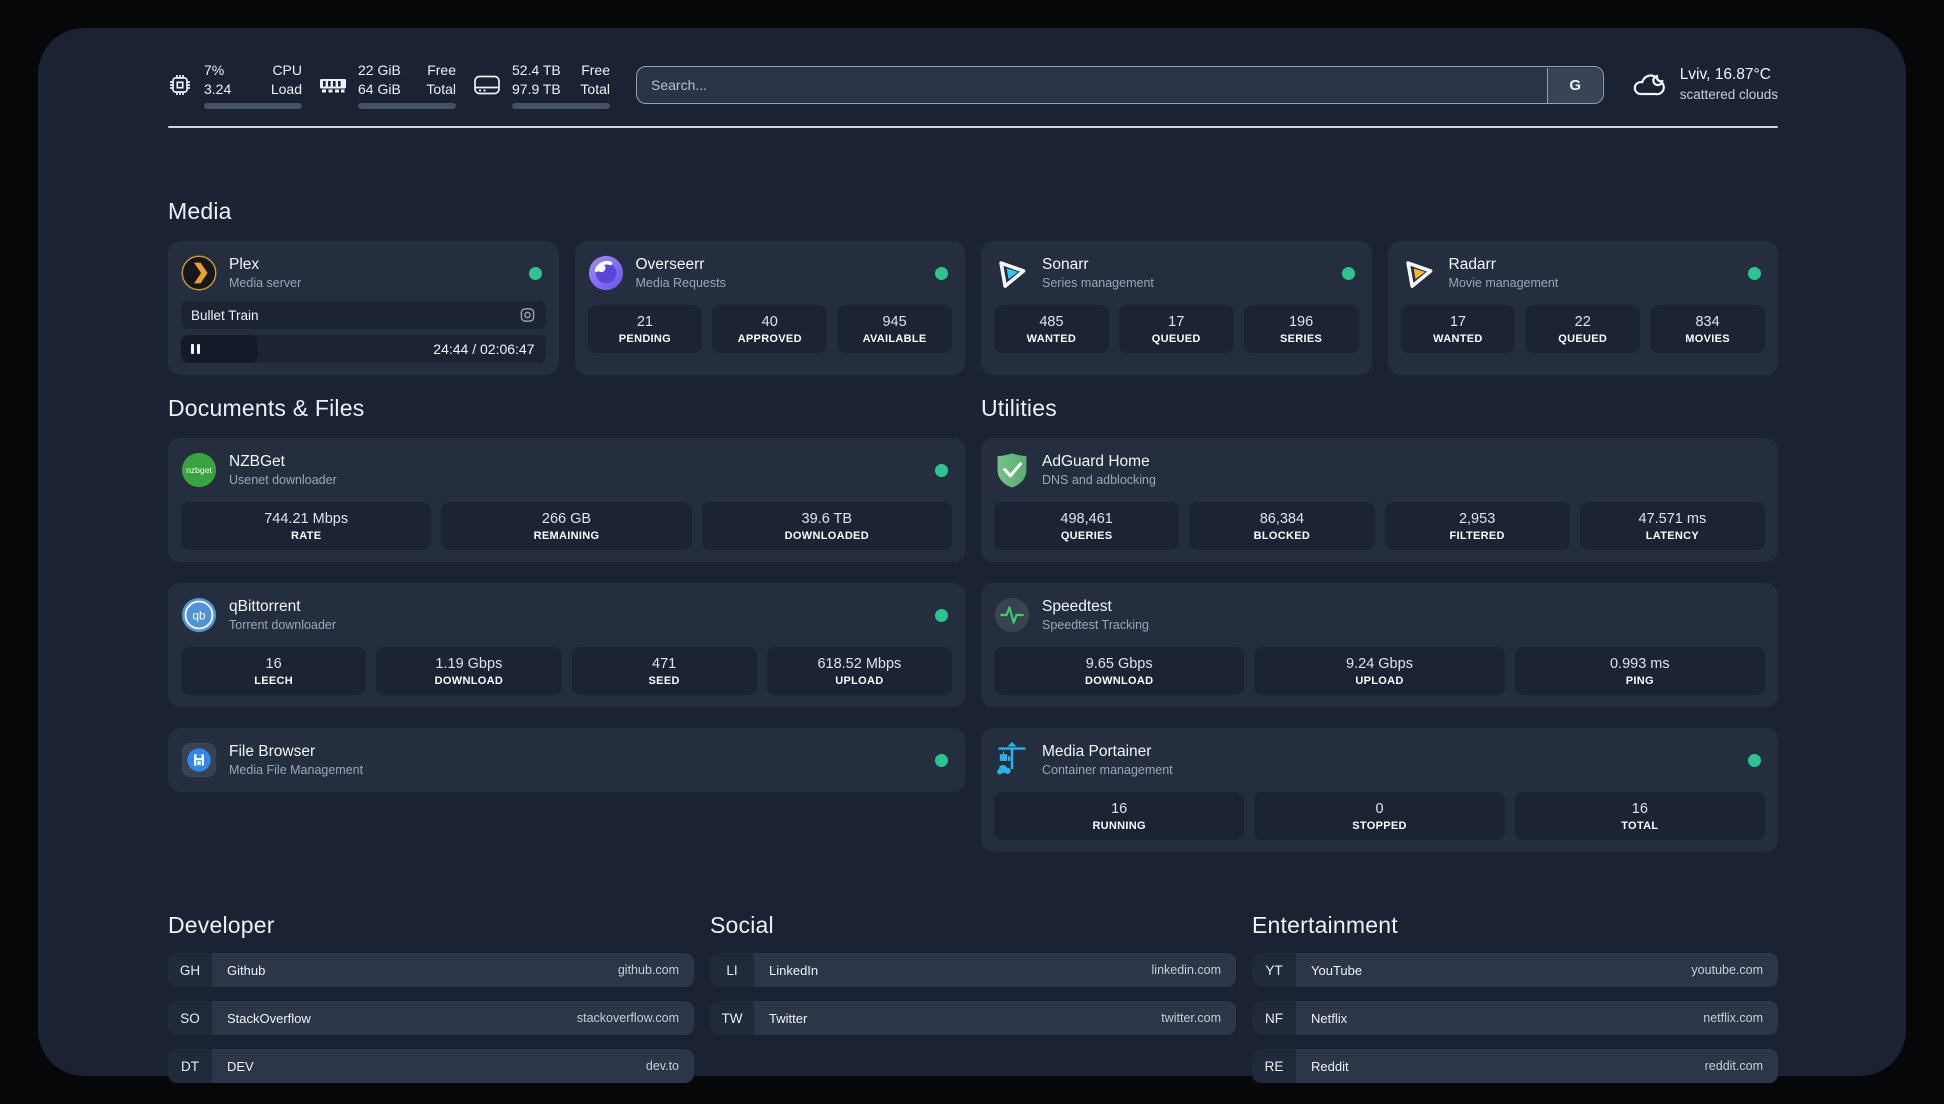 This screenshot has height=1104, width=1944. Describe the element at coordinates (1274, 970) in the screenshot. I see `link-abbr: YT` at that location.